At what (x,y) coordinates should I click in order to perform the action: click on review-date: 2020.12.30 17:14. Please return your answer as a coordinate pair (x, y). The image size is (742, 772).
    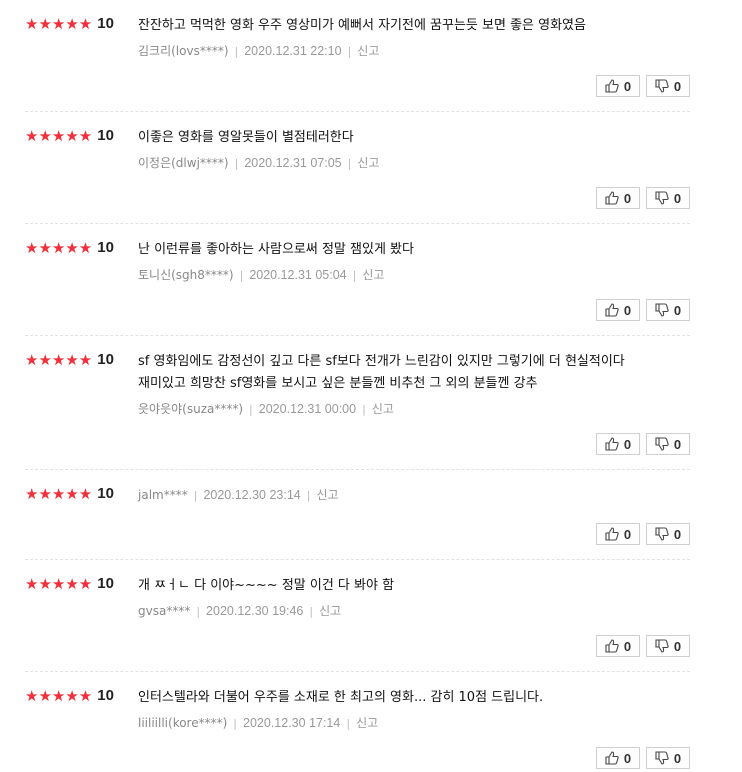
    Looking at the image, I should click on (292, 723).